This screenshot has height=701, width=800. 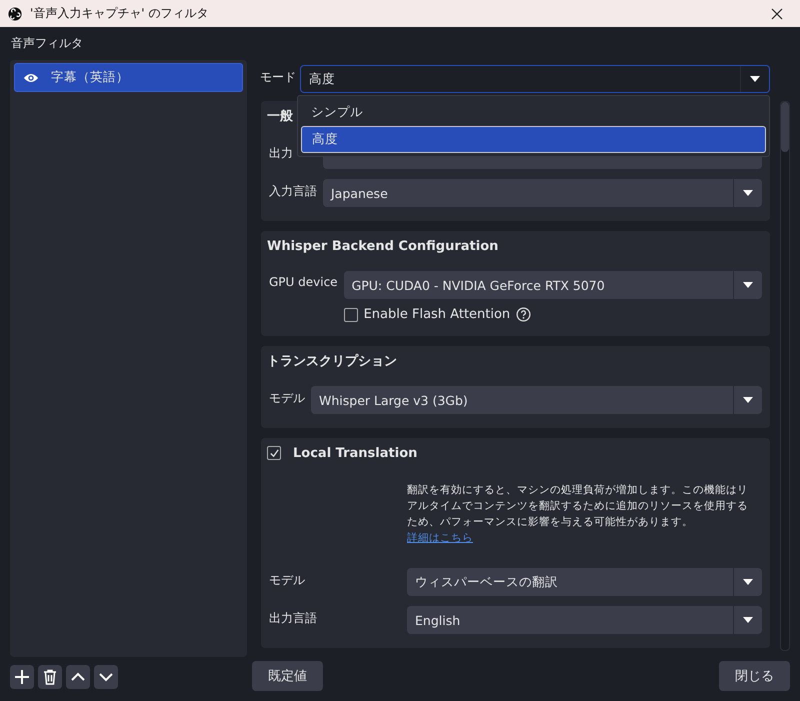 I want to click on field-label: 出力言語, so click(x=293, y=618).